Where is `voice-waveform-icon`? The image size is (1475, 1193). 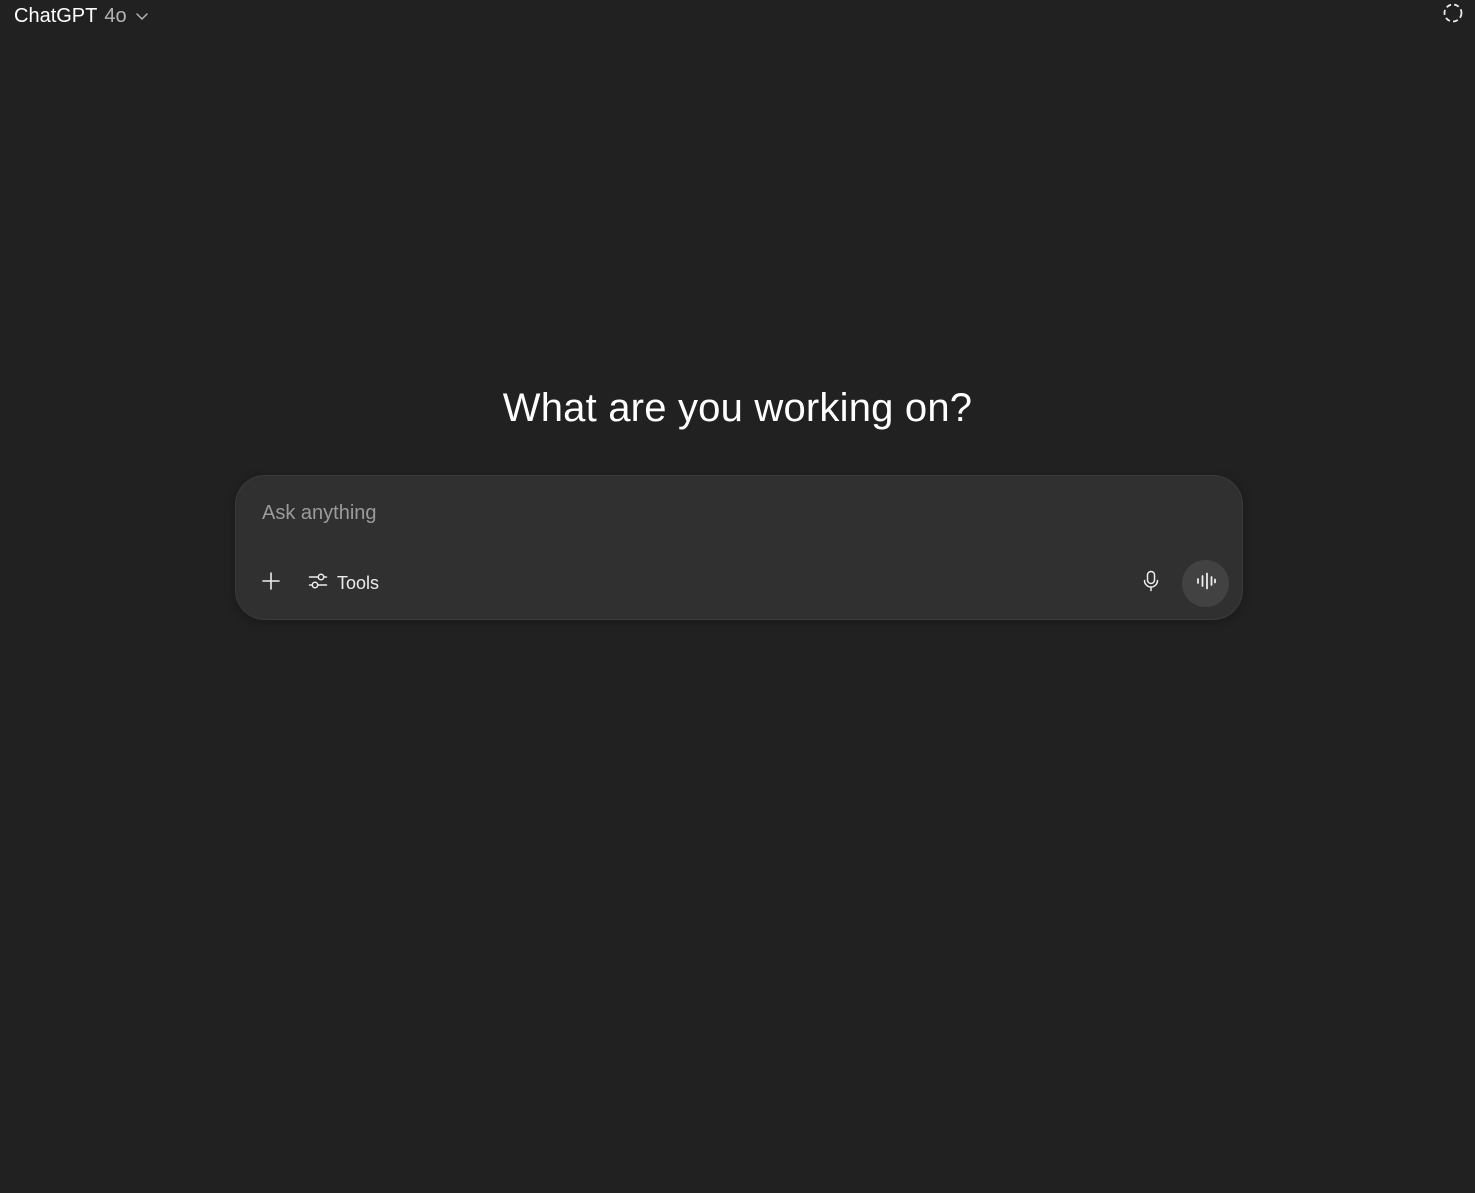
voice-waveform-icon is located at coordinates (1206, 583).